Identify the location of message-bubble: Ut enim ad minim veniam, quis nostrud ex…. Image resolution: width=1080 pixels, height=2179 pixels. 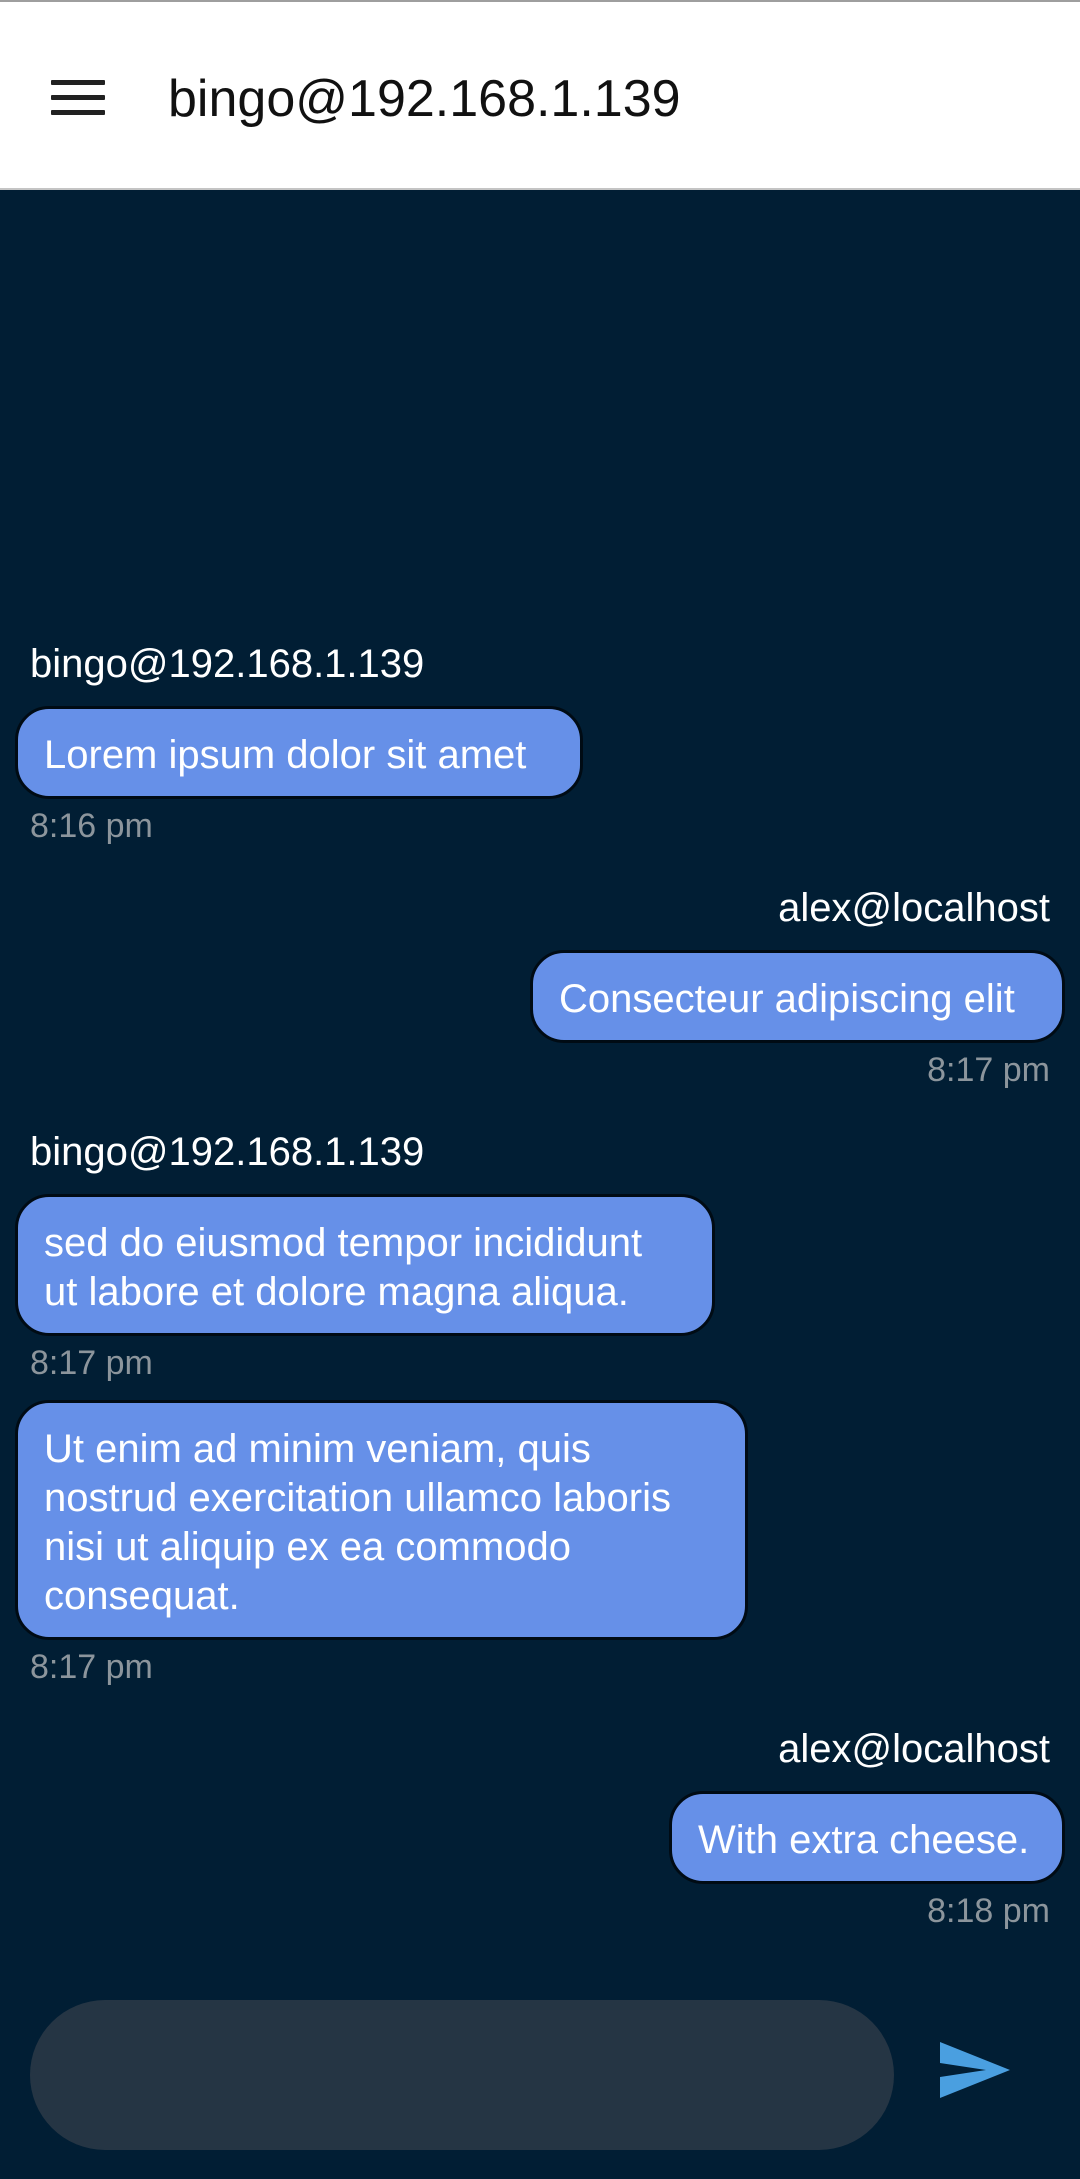
(381, 1520).